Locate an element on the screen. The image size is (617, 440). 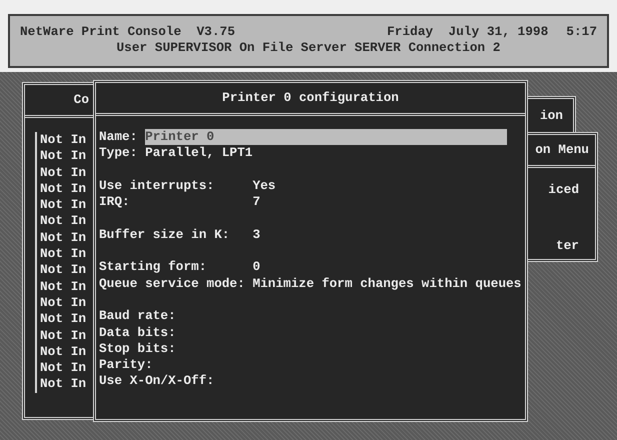
menu-item: iced is located at coordinates (563, 190).